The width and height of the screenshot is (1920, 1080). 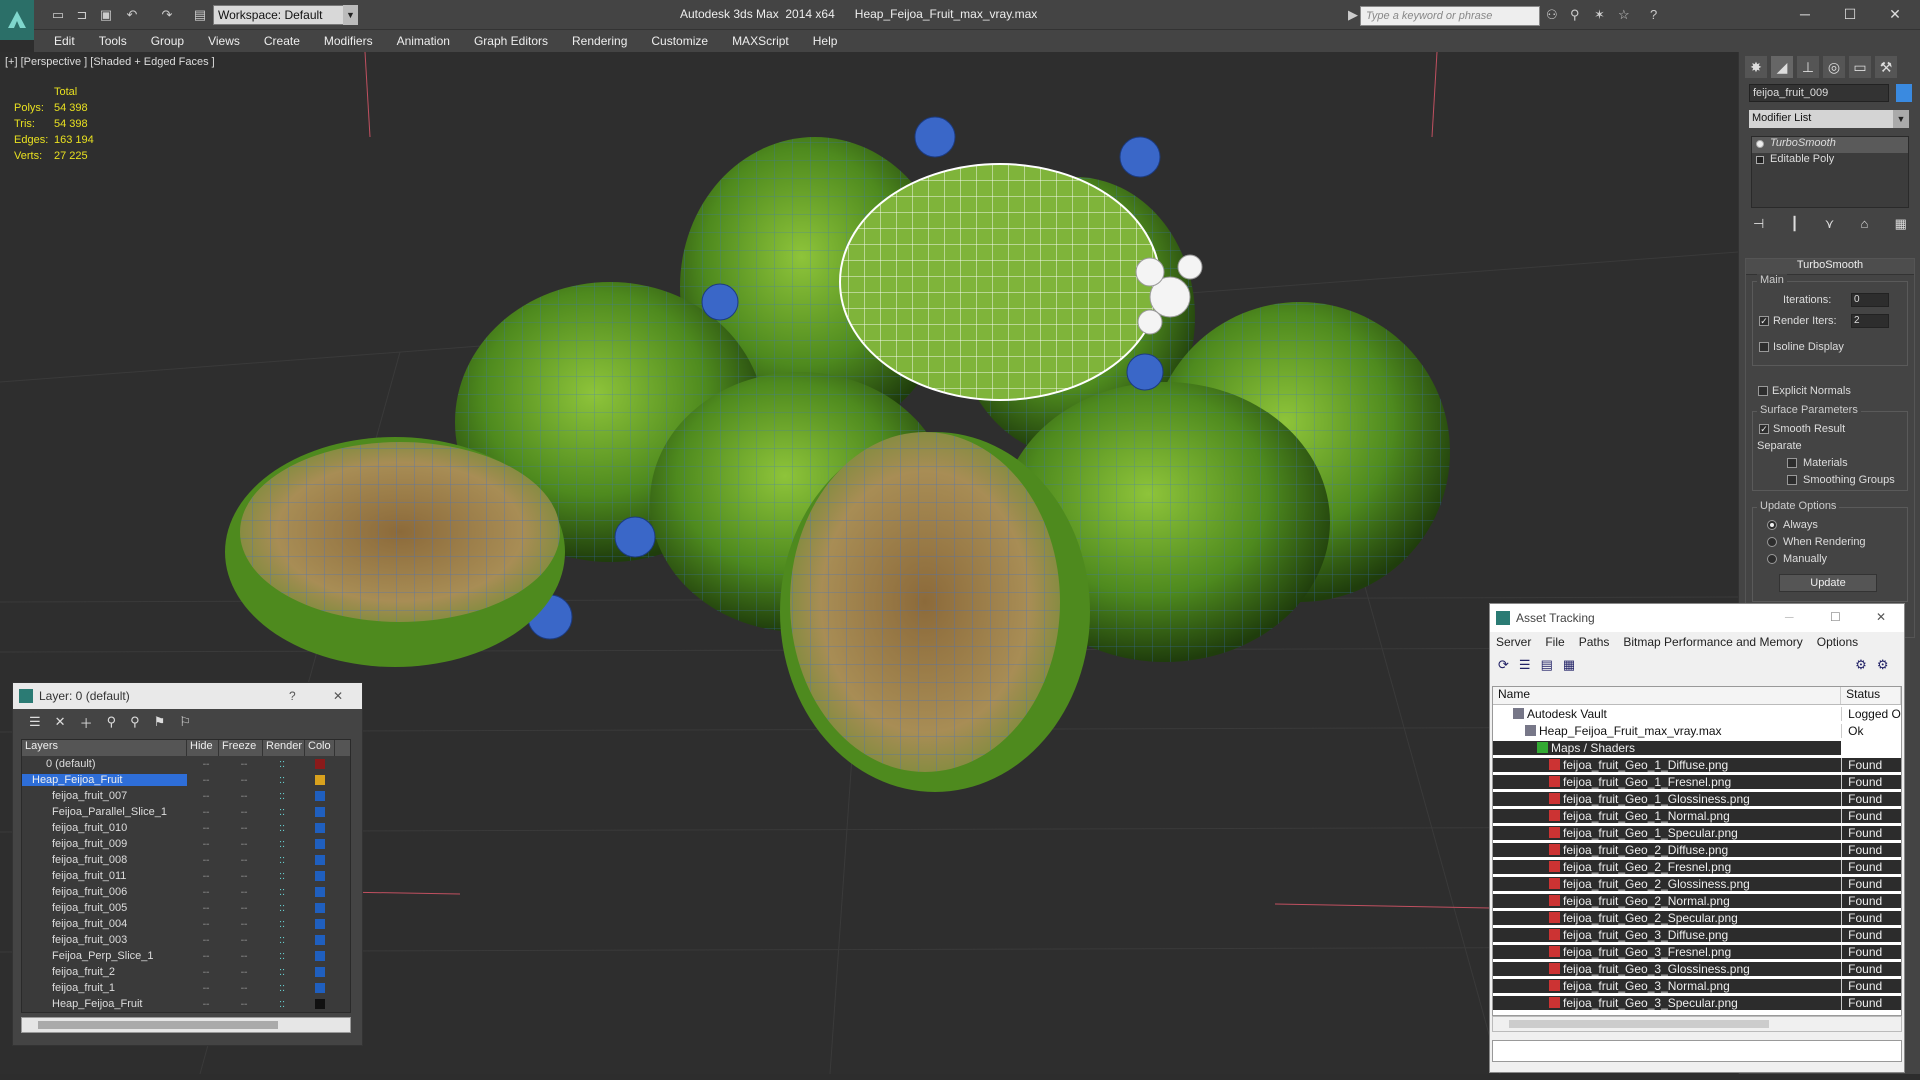 I want to click on close-icon: ✕, so click(x=1881, y=617).